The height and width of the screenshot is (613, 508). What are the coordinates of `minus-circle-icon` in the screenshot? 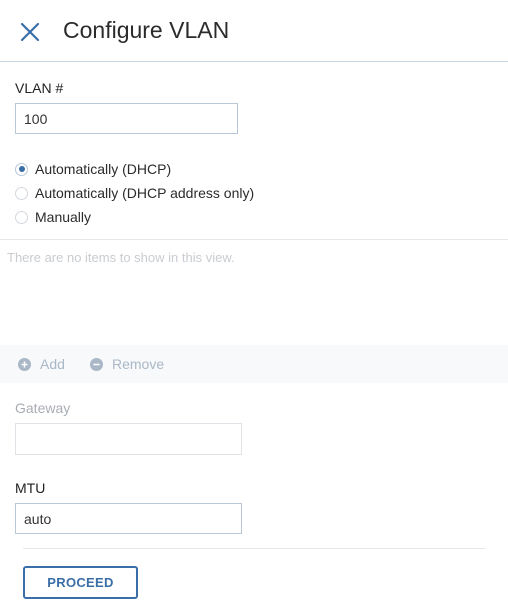 It's located at (96, 364).